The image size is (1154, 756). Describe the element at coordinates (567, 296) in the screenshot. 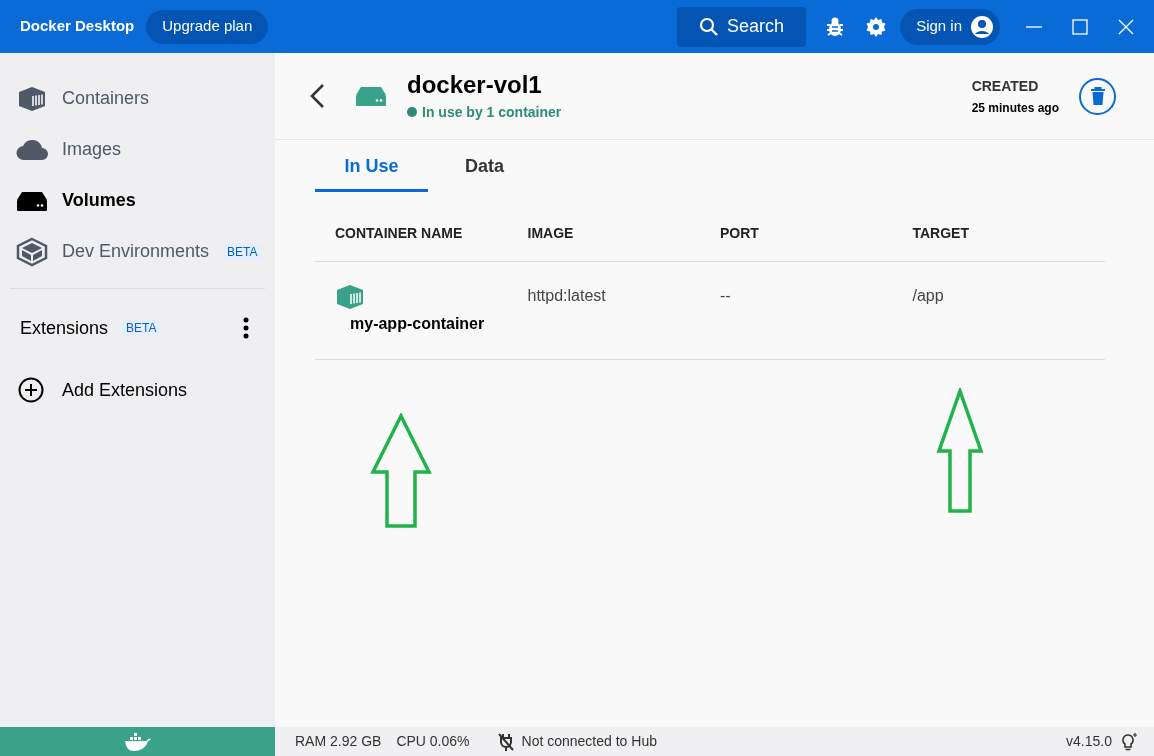

I see `table-cell-text: httpd:latest` at that location.